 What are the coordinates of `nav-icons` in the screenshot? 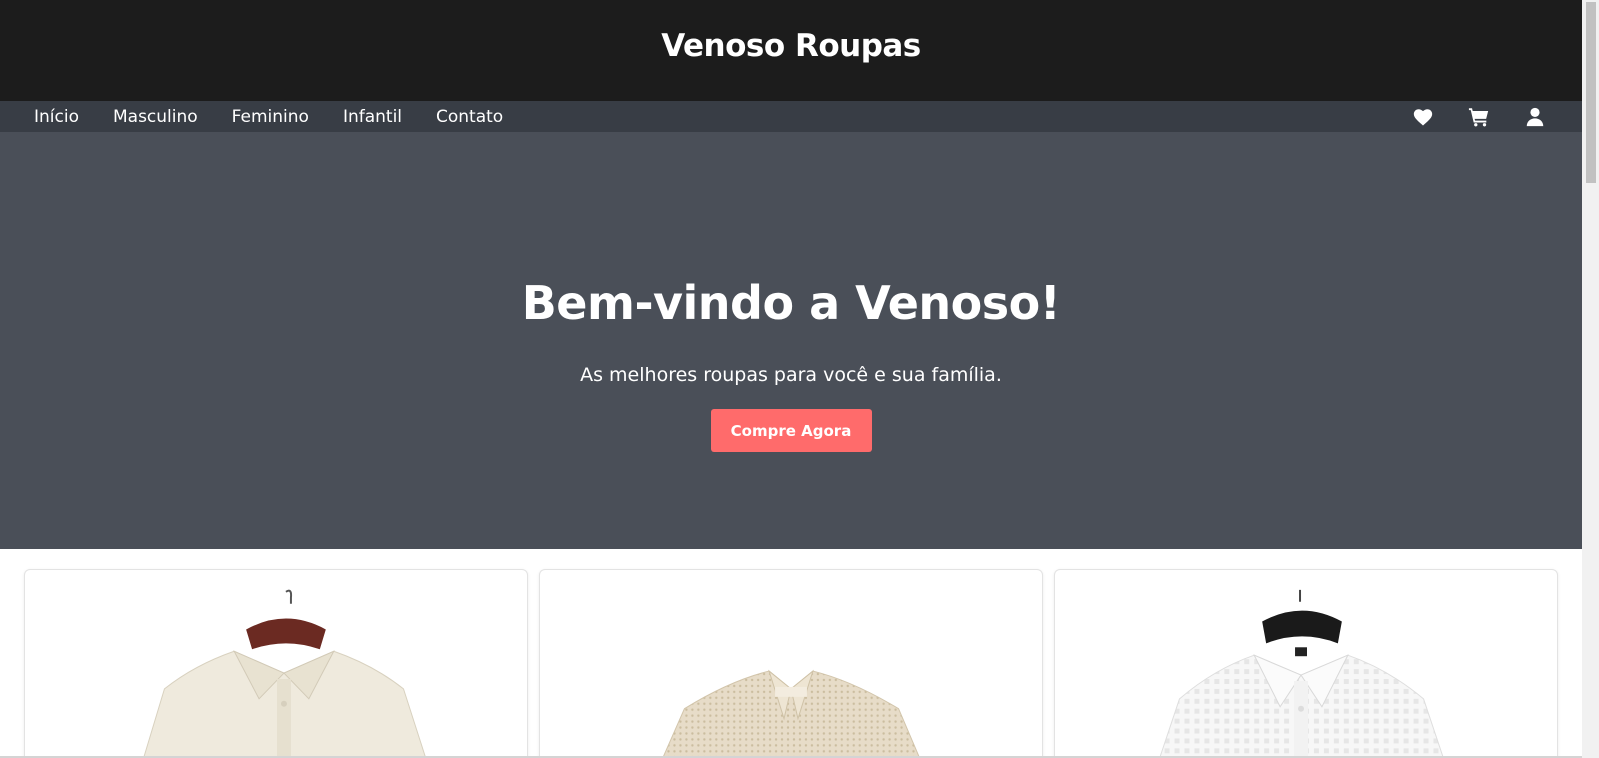 It's located at (1480, 117).